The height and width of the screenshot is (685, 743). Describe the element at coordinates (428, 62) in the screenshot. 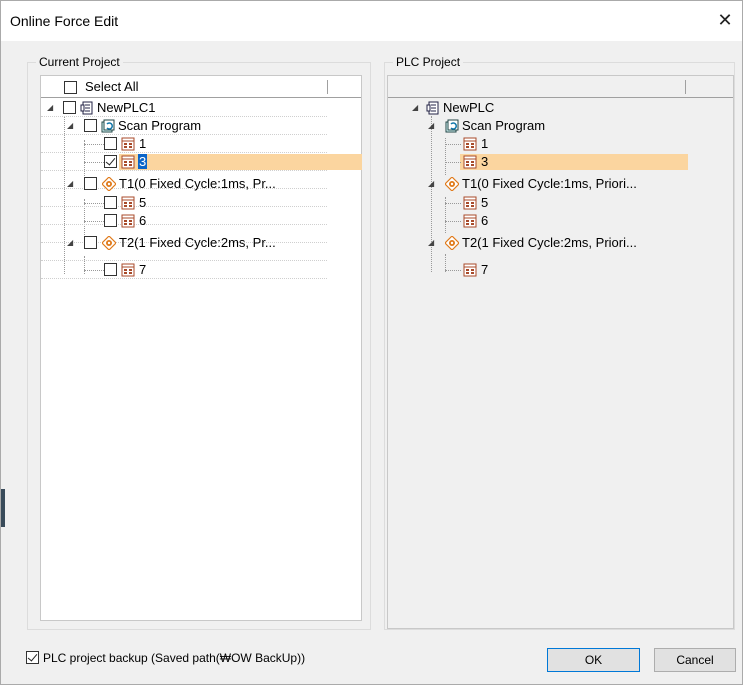

I see `plc-project-label: PLC Project` at that location.